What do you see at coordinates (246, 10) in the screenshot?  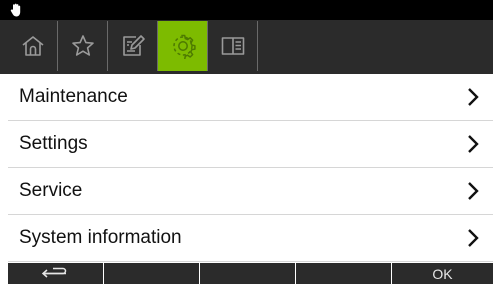 I see `status-bar` at bounding box center [246, 10].